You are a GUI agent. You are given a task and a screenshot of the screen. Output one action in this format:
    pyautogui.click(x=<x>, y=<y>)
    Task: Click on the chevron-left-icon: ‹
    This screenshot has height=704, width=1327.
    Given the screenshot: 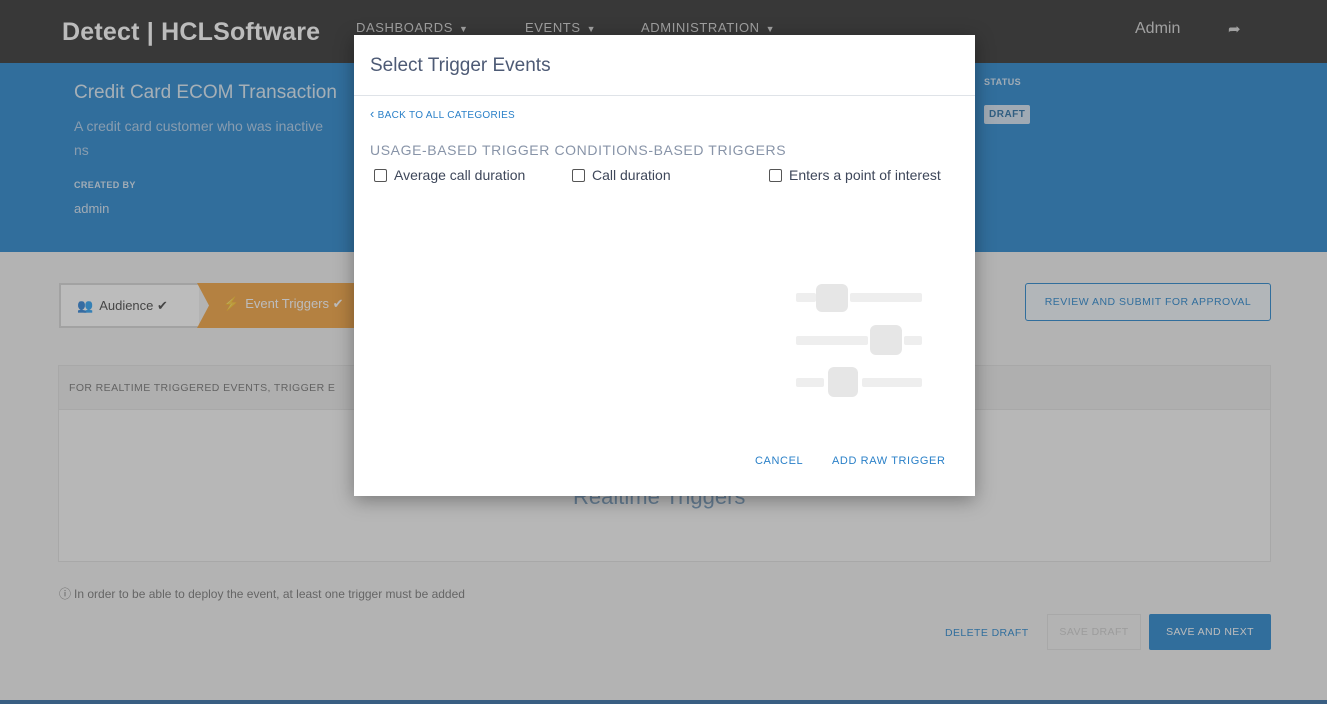 What is the action you would take?
    pyautogui.click(x=372, y=113)
    